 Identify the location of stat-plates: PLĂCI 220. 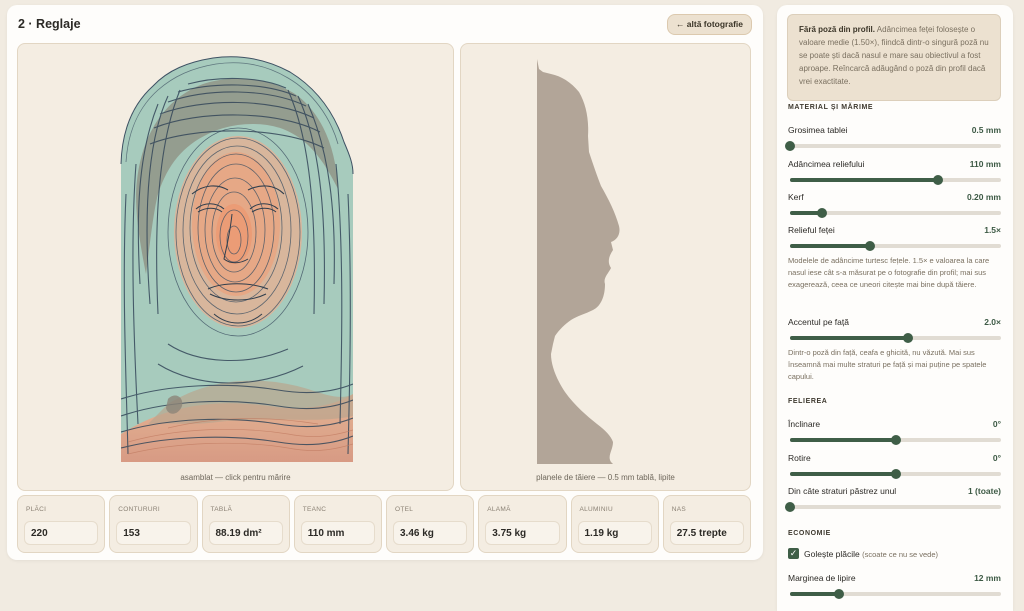
(61, 524).